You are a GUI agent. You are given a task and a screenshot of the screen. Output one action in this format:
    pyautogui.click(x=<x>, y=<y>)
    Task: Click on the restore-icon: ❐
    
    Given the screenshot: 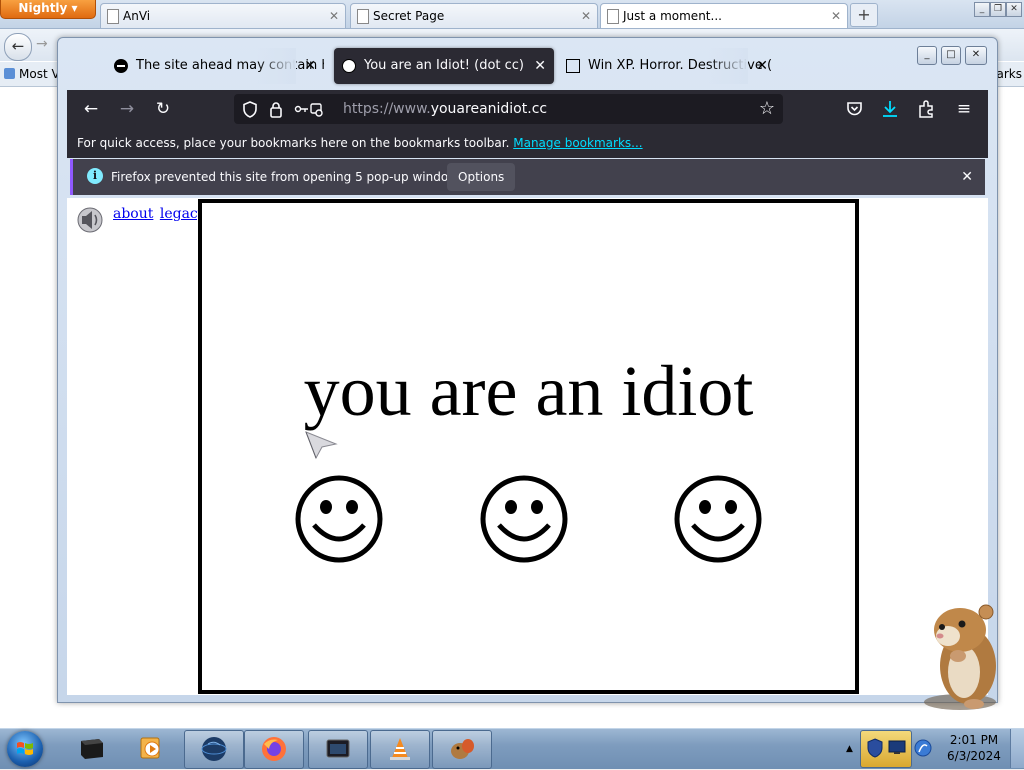 What is the action you would take?
    pyautogui.click(x=998, y=9)
    